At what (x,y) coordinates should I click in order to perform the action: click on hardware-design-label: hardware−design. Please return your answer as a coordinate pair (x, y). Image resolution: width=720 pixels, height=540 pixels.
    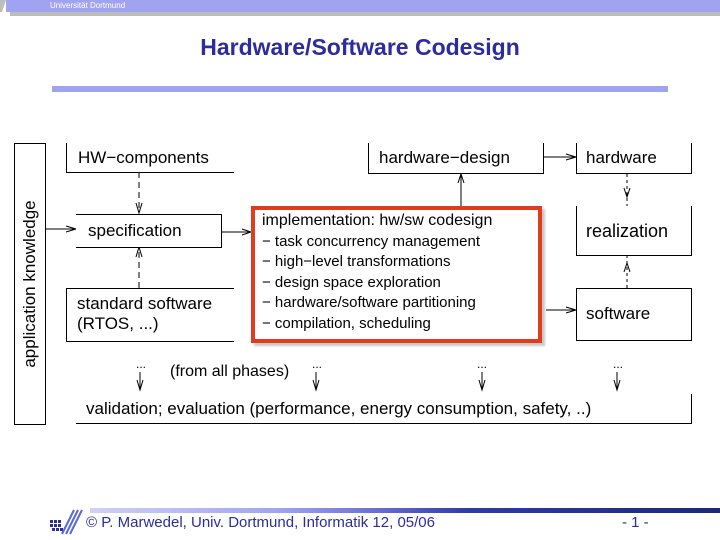
    Looking at the image, I should click on (444, 157).